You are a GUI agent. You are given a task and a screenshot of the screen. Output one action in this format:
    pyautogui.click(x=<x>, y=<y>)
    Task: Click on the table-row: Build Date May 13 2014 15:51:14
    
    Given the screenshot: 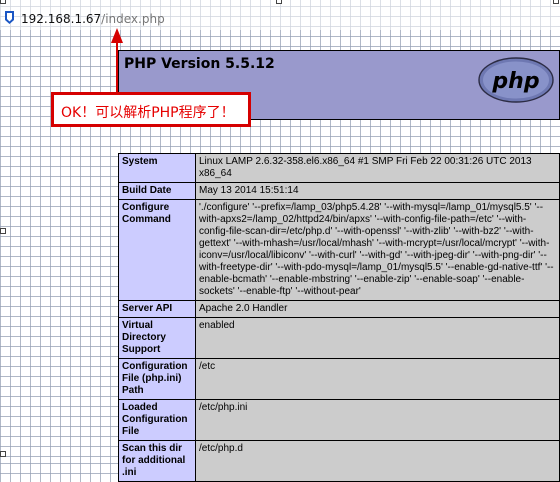 What is the action you would take?
    pyautogui.click(x=339, y=191)
    